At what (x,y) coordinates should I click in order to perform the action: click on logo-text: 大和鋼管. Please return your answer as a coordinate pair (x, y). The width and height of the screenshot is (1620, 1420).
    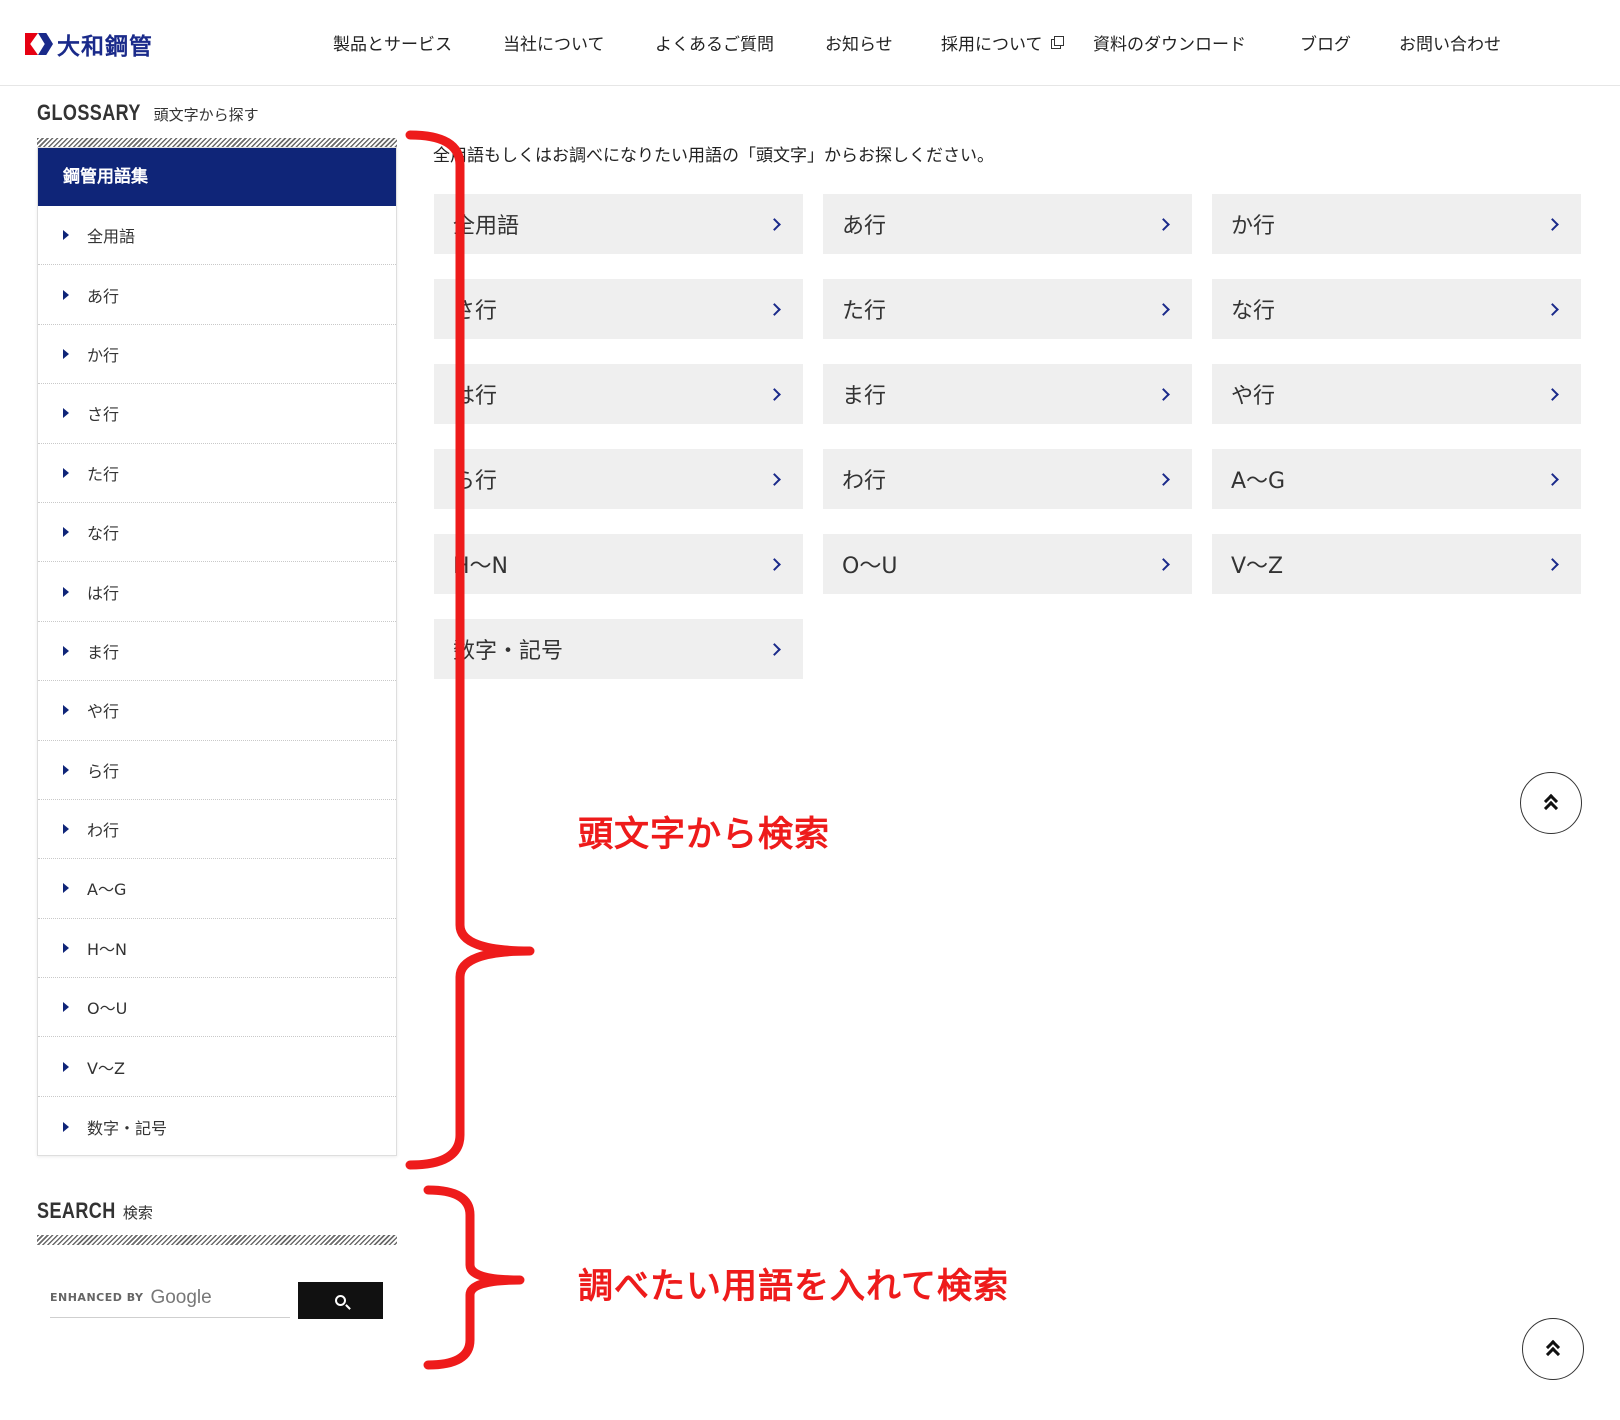
    Looking at the image, I should click on (105, 47).